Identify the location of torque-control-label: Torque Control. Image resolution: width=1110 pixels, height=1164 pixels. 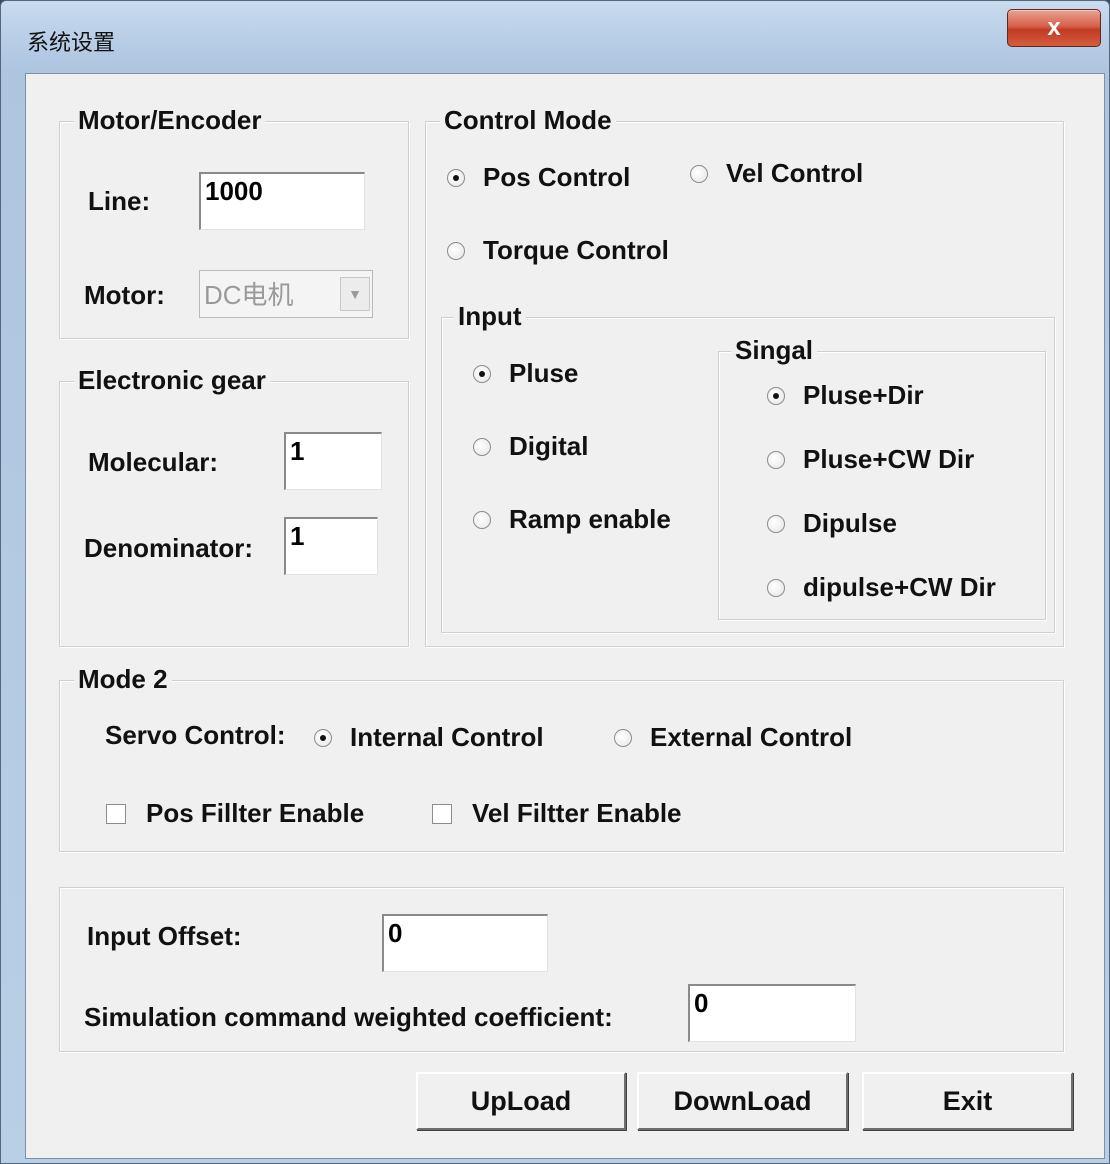
(576, 250).